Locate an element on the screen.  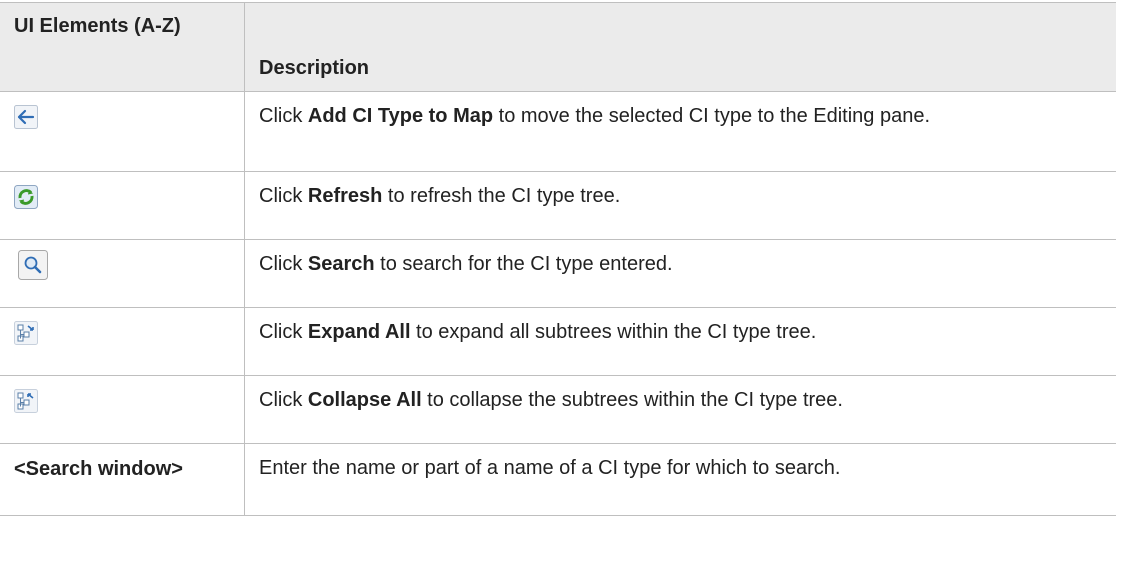
ui-element-name: Collapse All is located at coordinates (364, 400).